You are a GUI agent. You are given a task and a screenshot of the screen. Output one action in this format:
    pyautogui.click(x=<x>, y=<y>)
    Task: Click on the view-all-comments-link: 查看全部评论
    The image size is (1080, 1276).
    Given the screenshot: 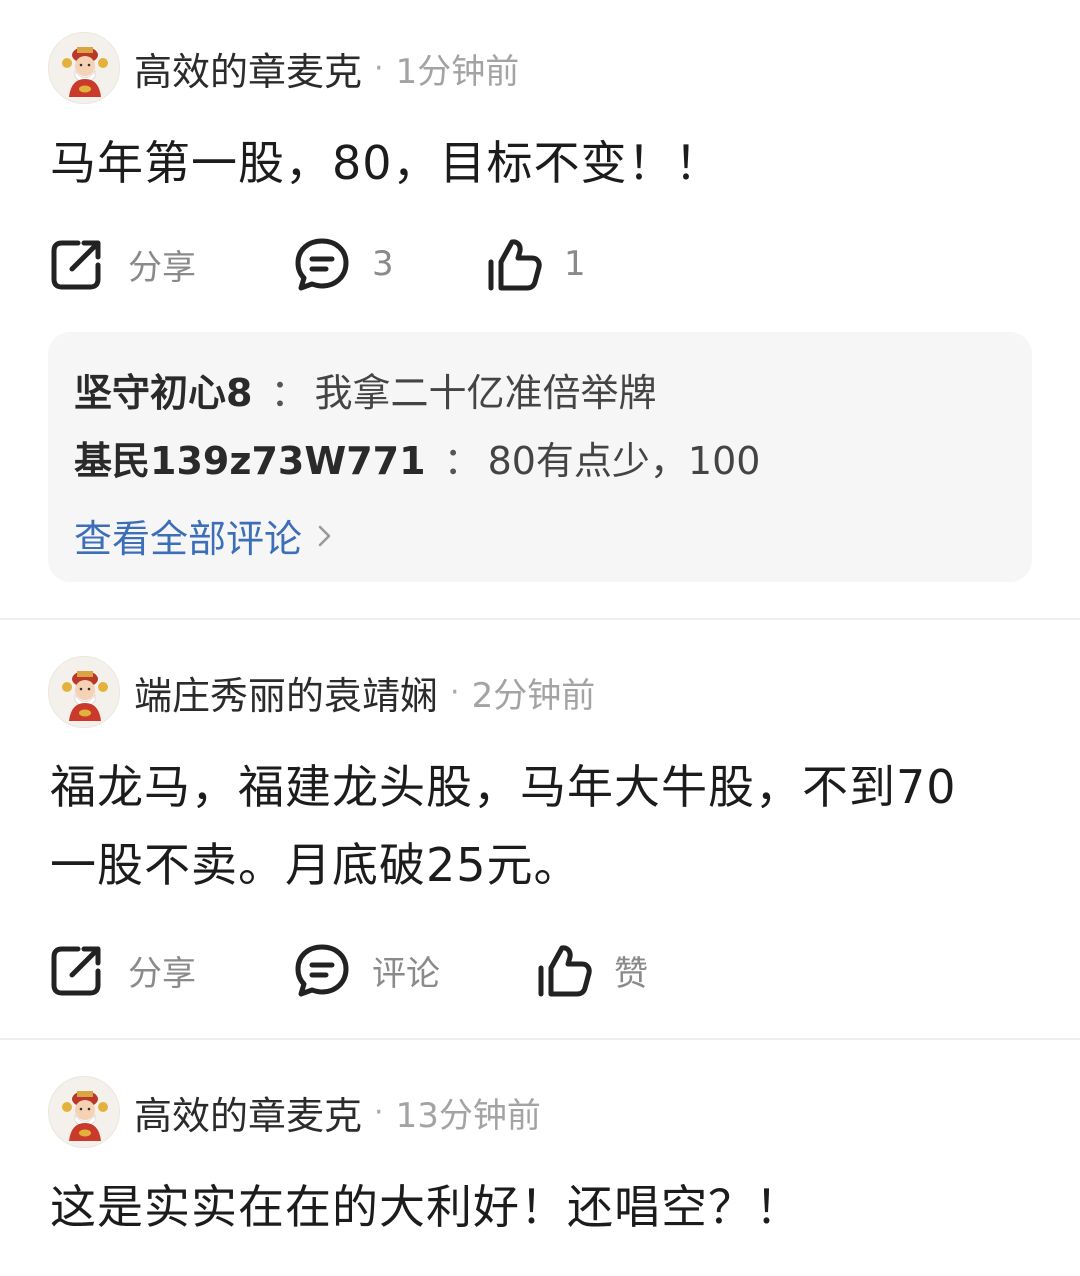 What is the action you would take?
    pyautogui.click(x=204, y=535)
    